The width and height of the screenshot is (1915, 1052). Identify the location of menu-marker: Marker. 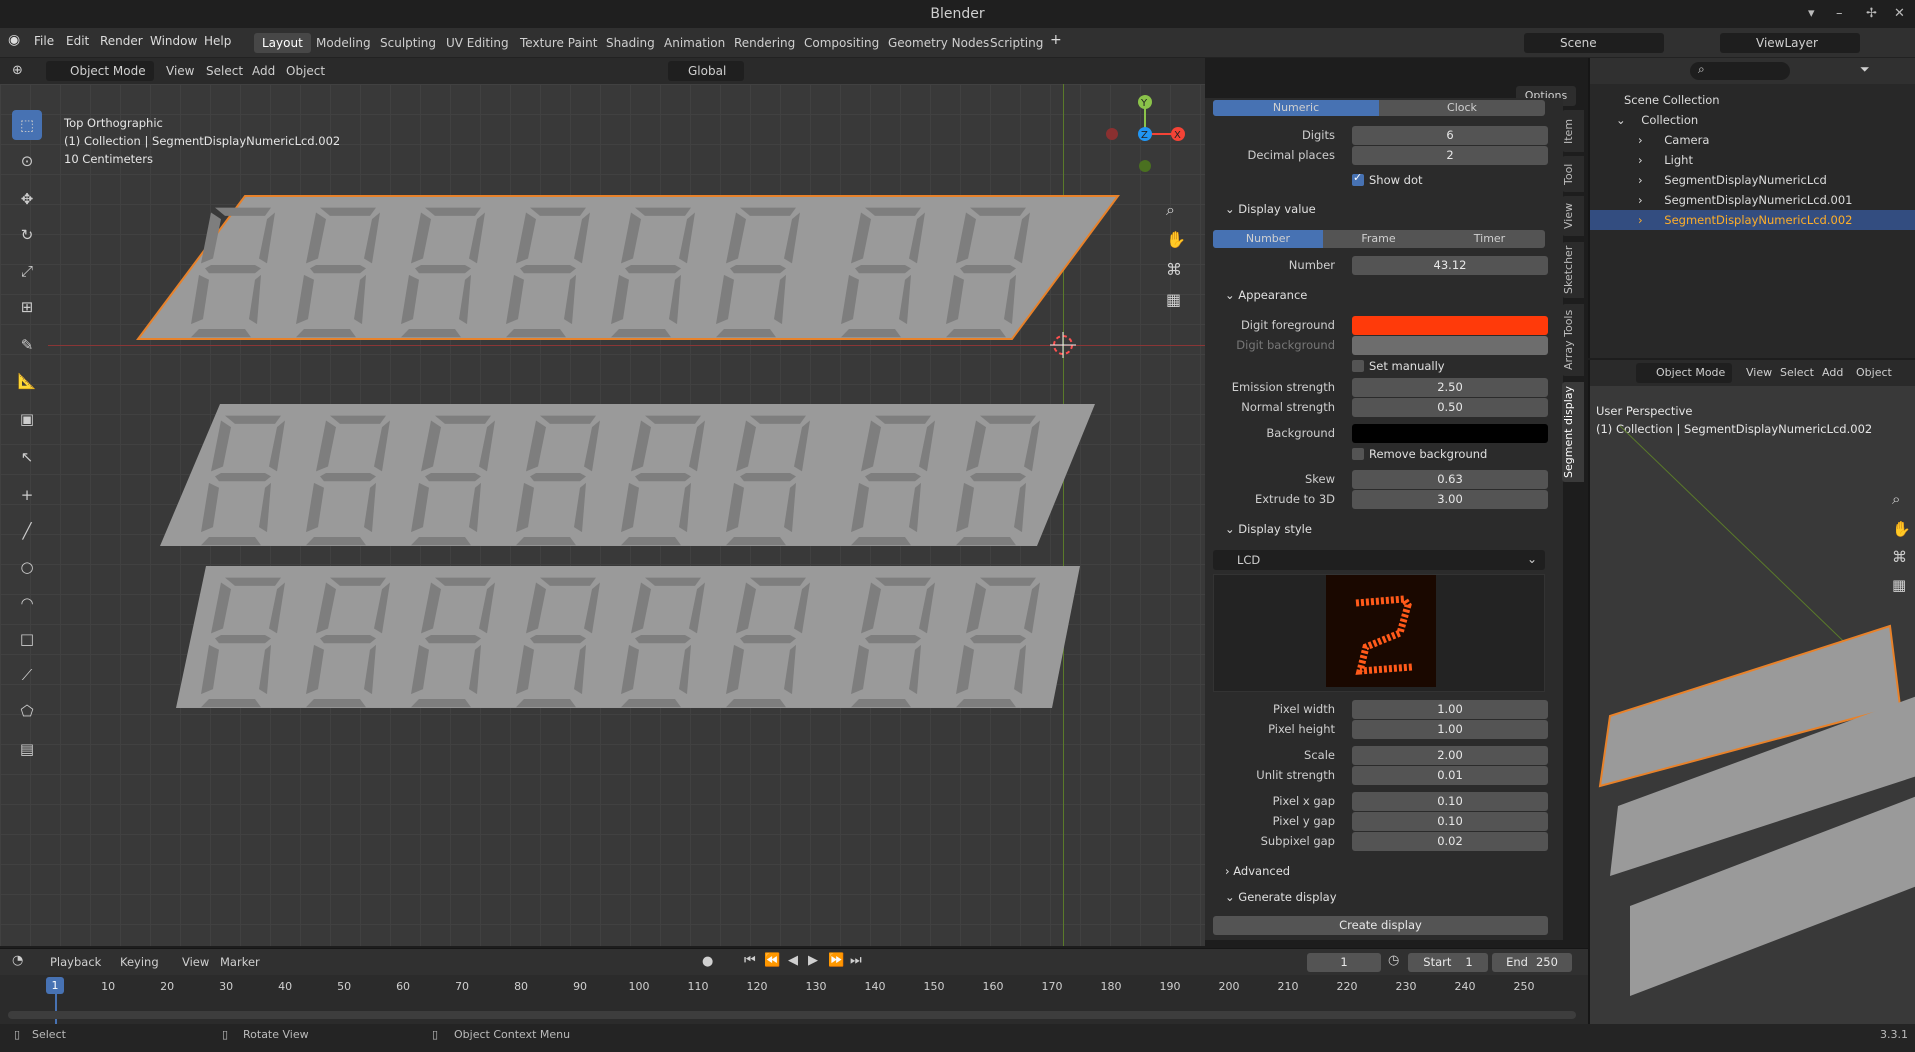
(240, 962).